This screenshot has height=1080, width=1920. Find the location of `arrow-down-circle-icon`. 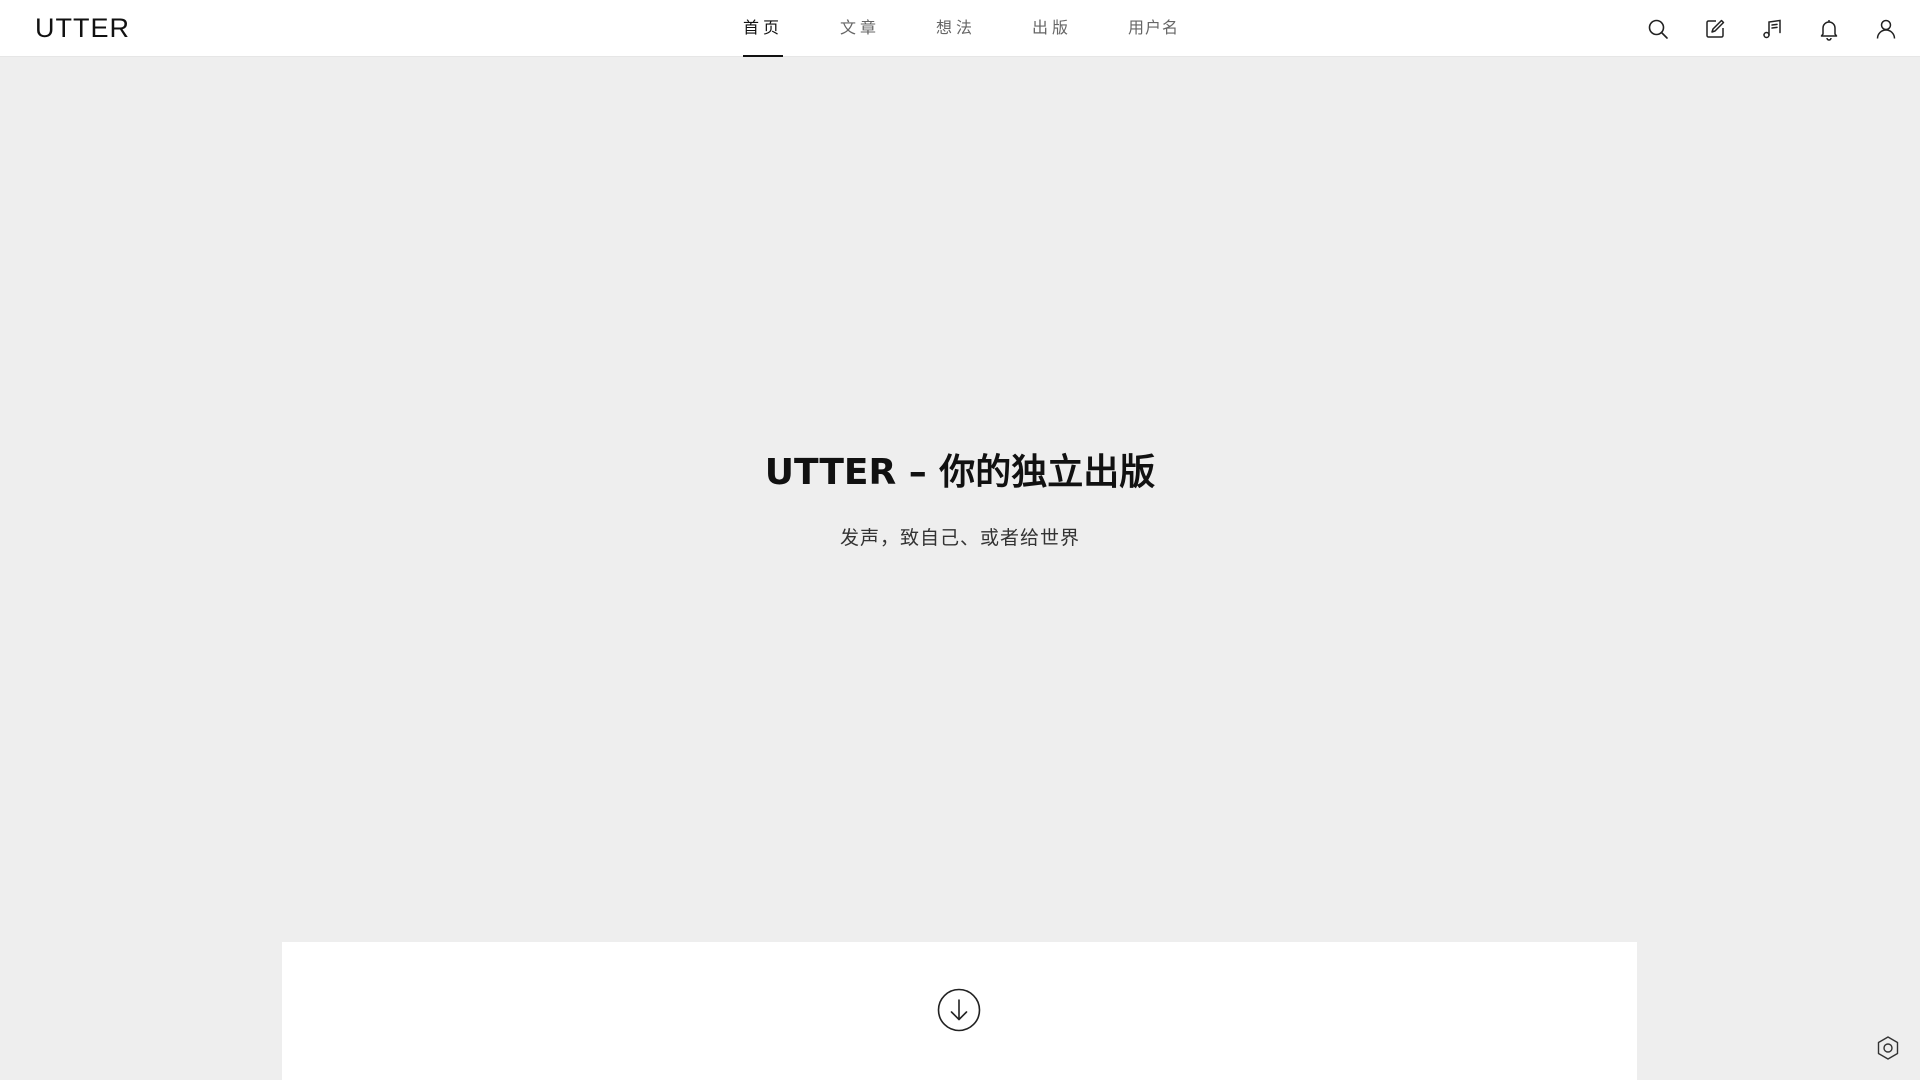

arrow-down-circle-icon is located at coordinates (959, 1010).